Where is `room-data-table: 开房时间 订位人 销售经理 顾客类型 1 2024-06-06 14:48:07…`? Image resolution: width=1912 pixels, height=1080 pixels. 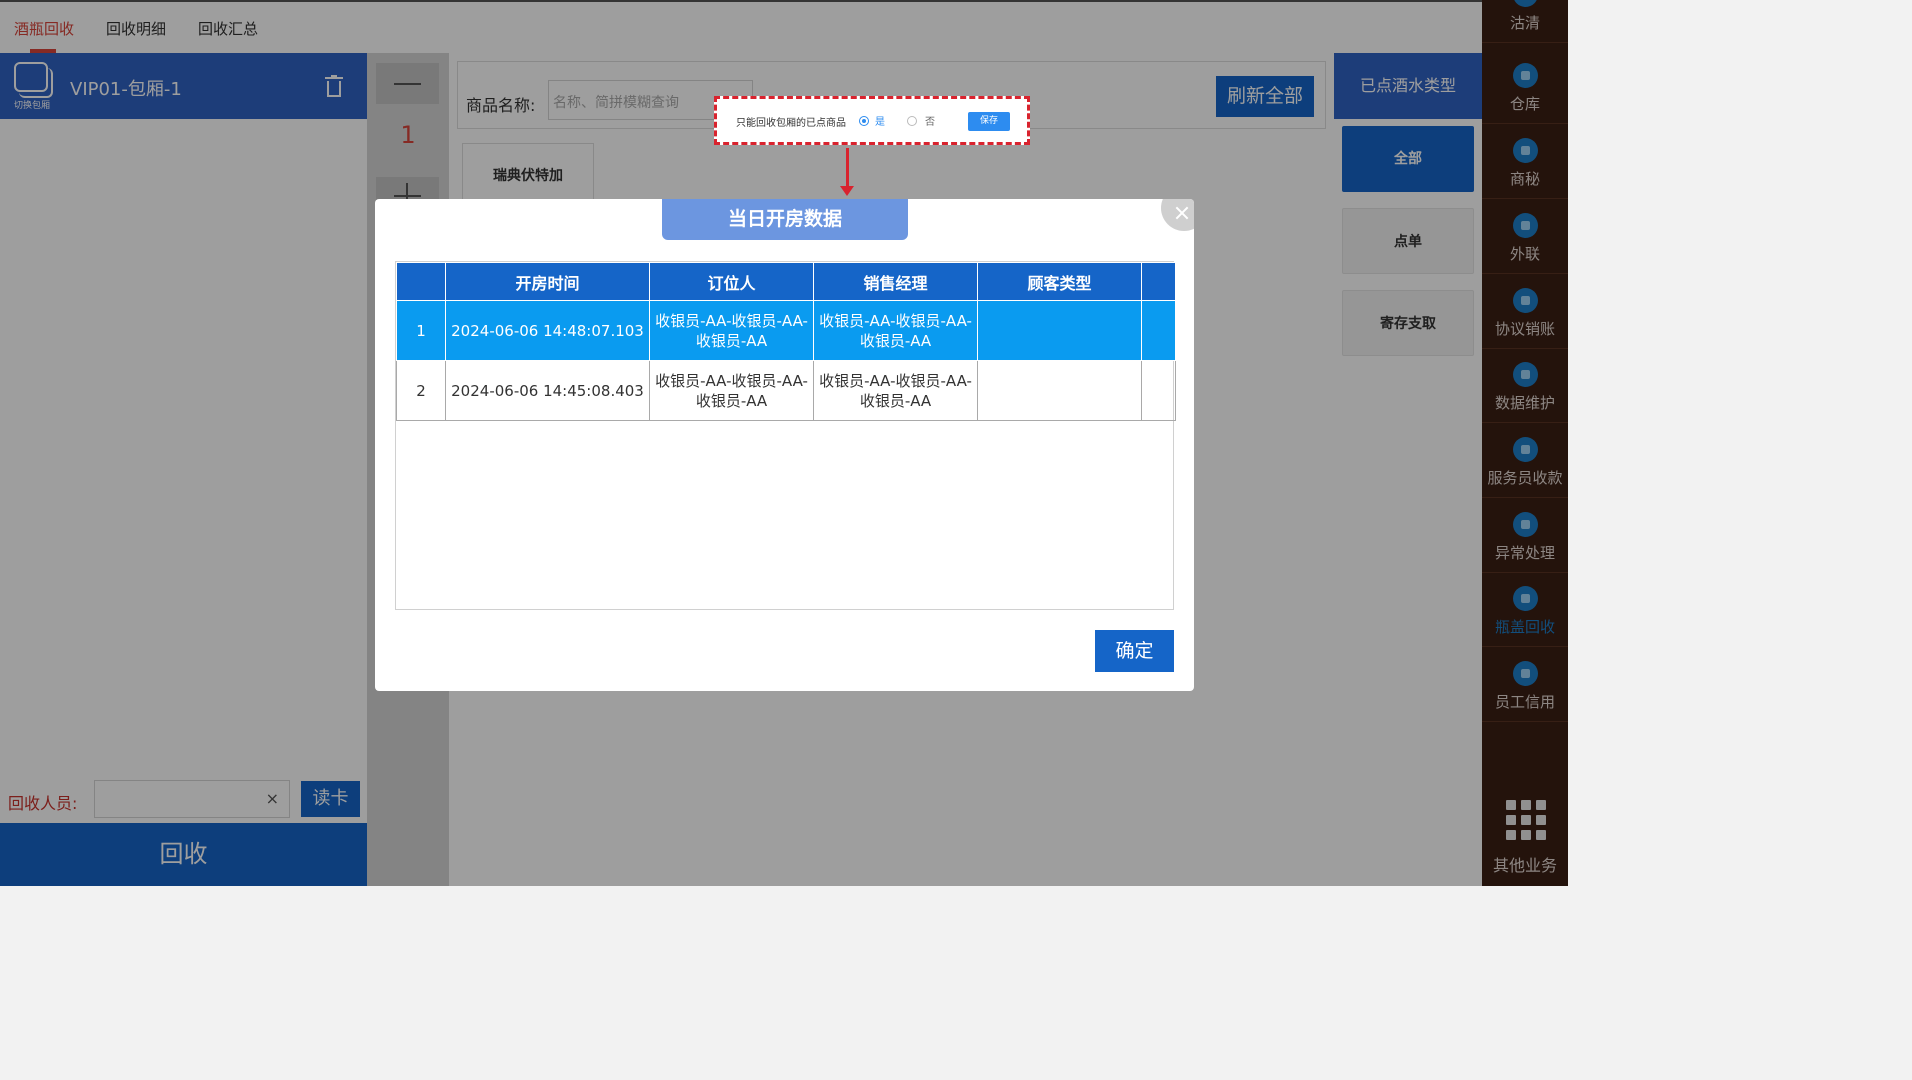
room-data-table: 开房时间 订位人 销售经理 顾客类型 1 2024-06-06 14:48:07… is located at coordinates (785, 435).